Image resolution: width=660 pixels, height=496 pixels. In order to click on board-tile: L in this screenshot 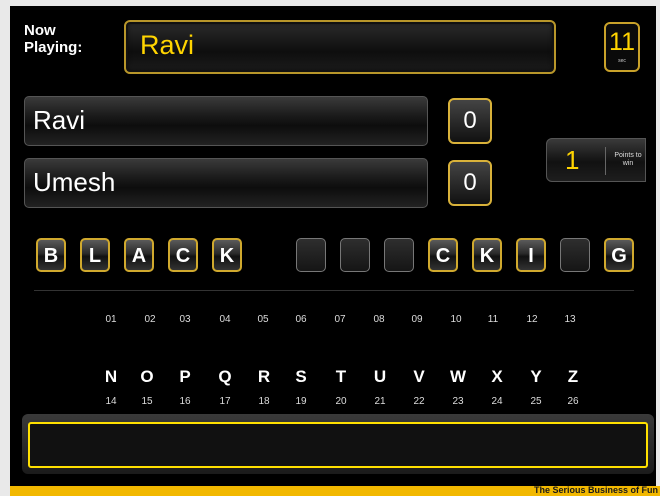, I will do `click(95, 255)`.